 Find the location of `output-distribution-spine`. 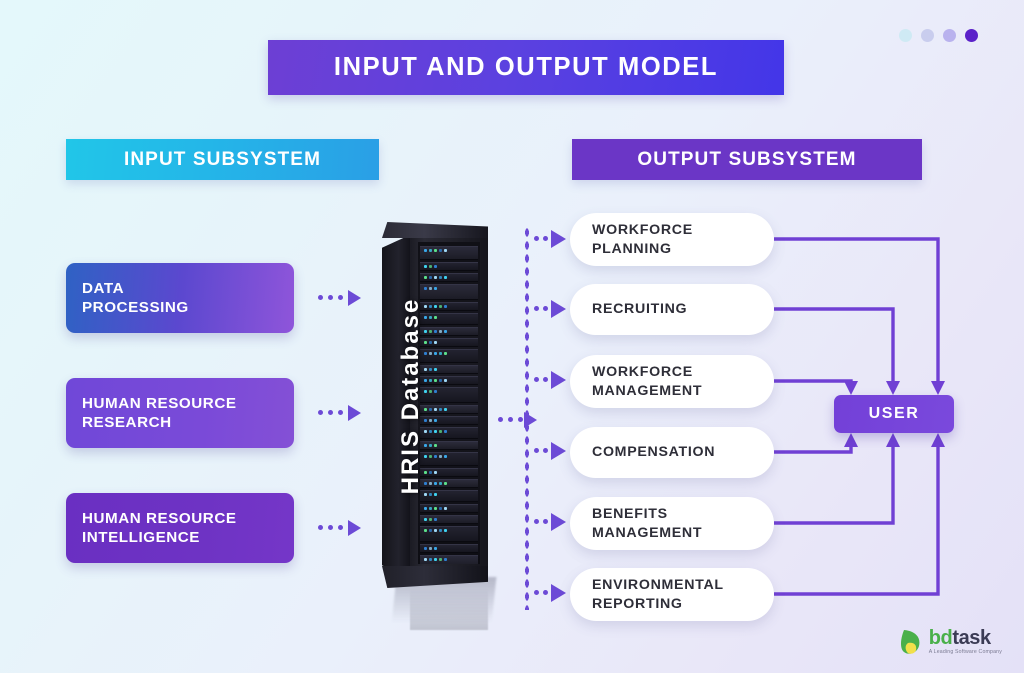

output-distribution-spine is located at coordinates (527, 418).